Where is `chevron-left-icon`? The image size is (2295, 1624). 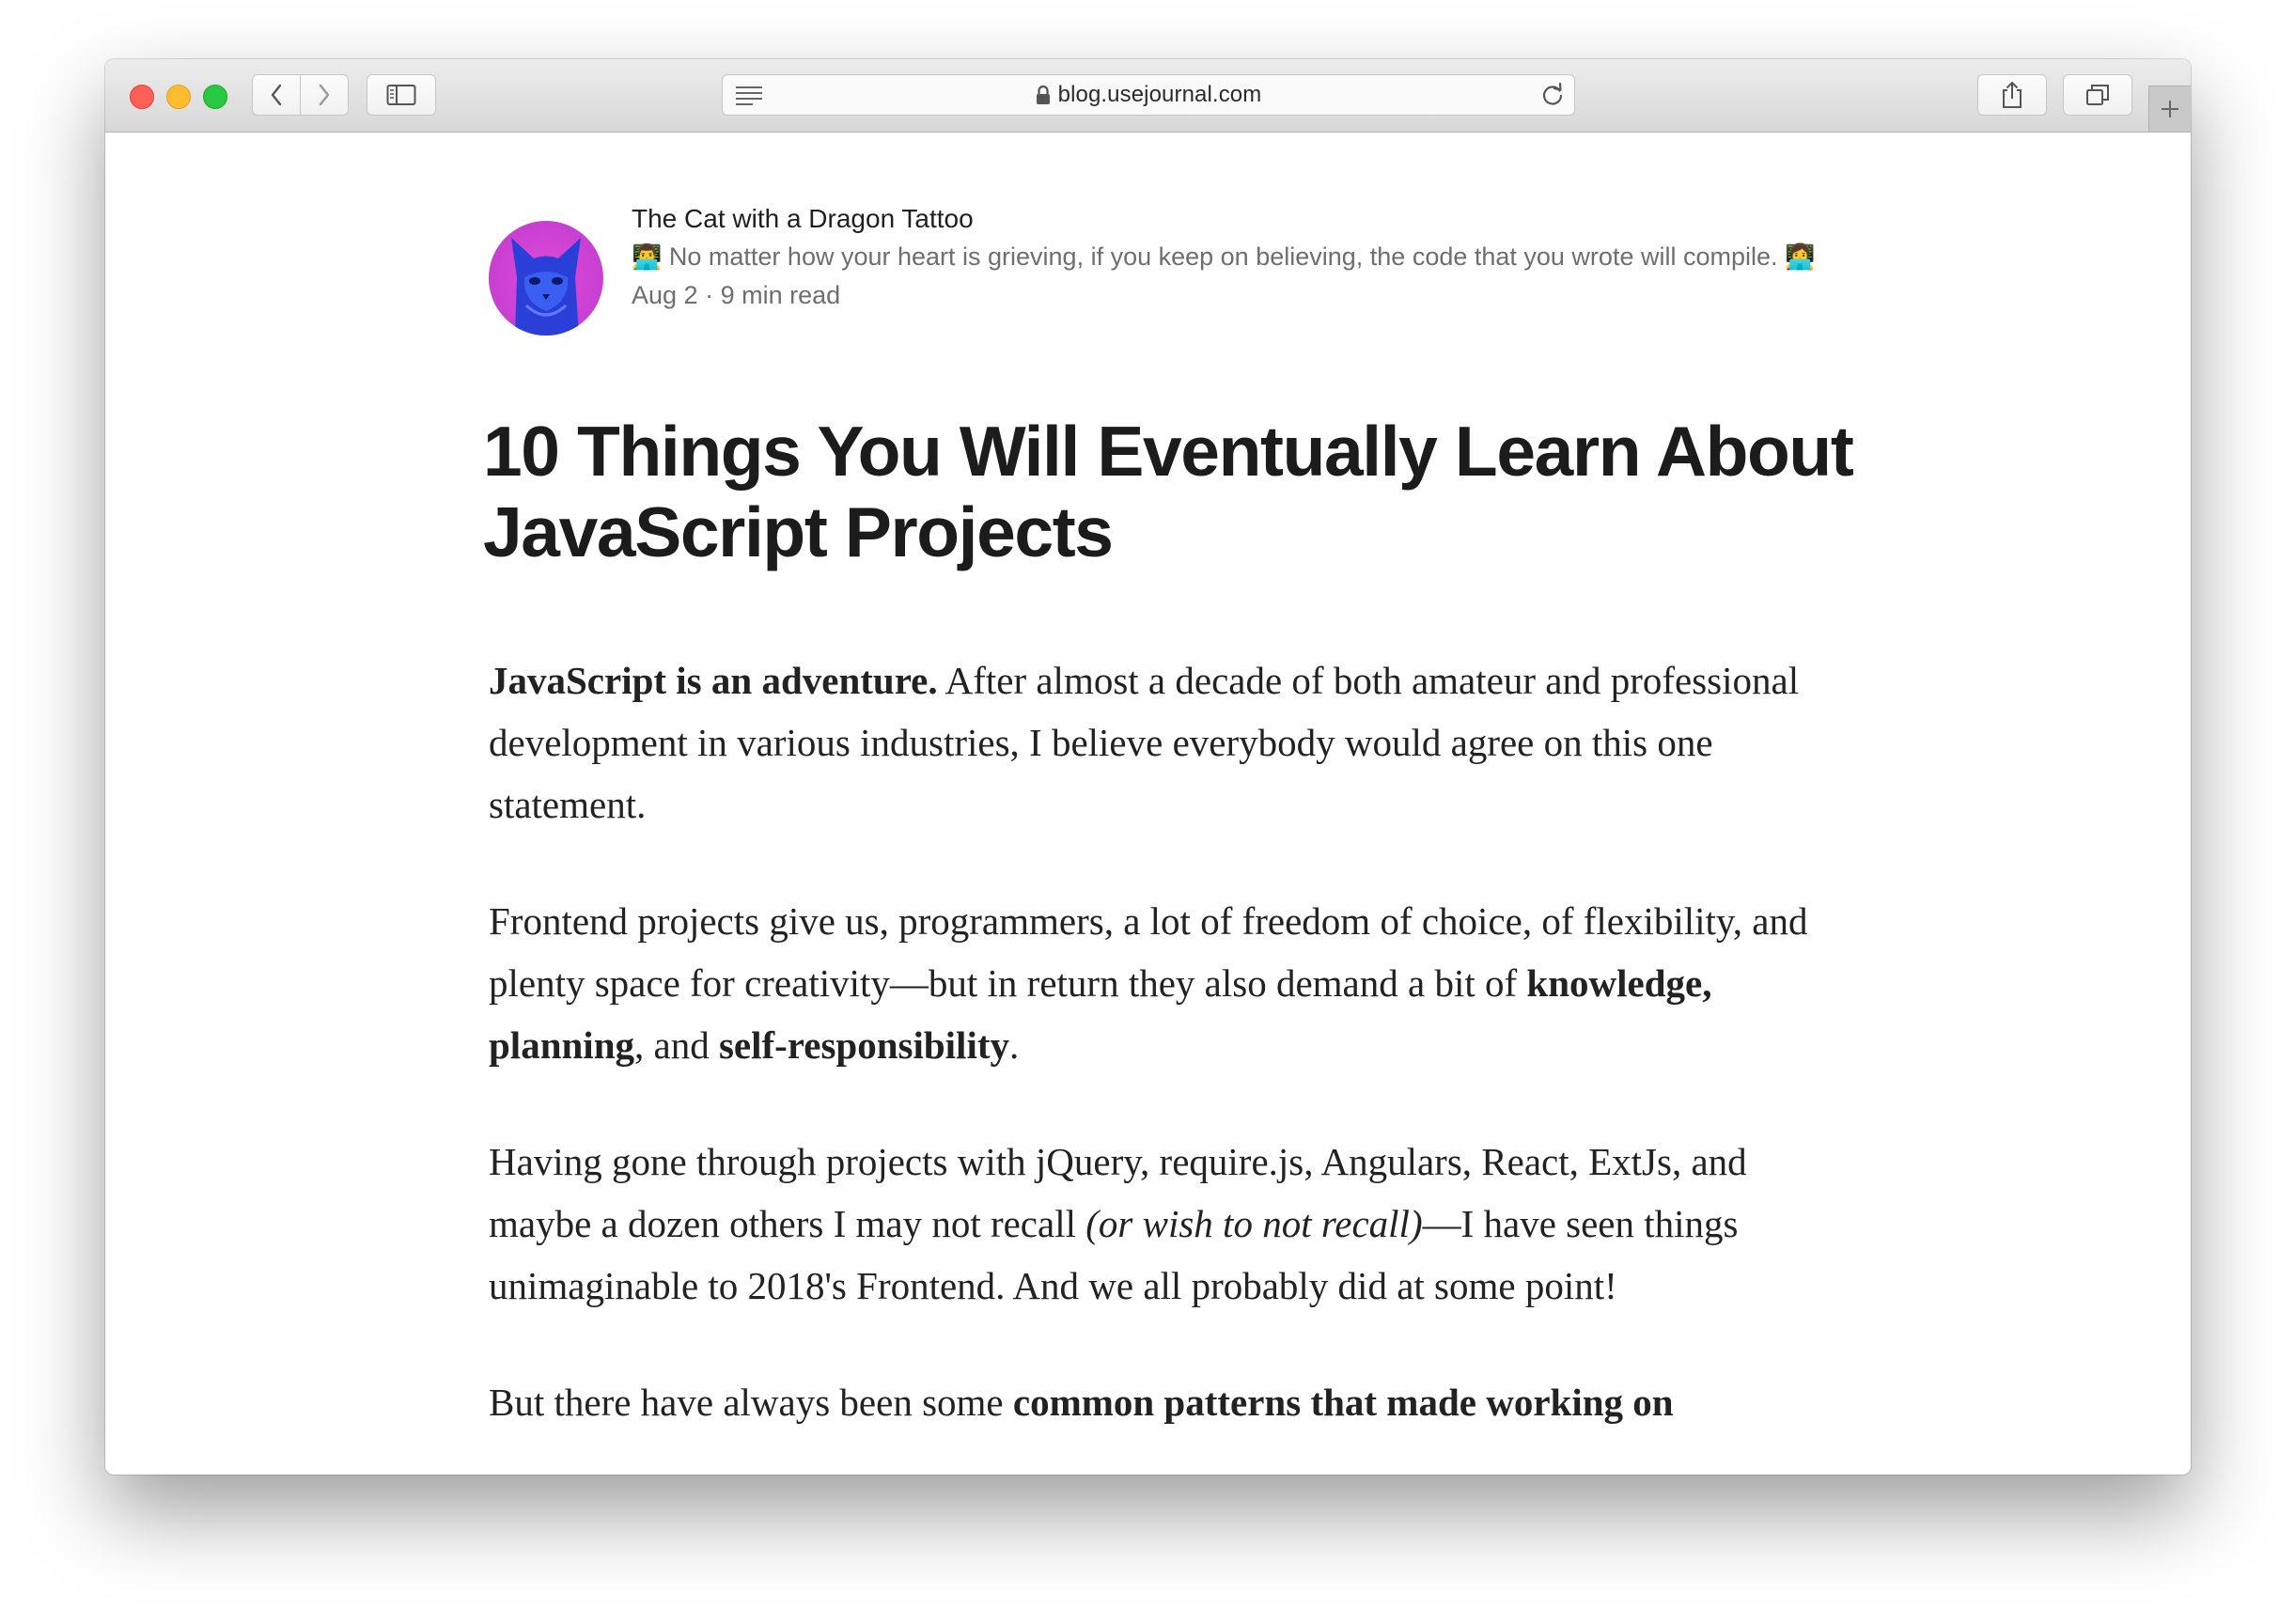 chevron-left-icon is located at coordinates (276, 95).